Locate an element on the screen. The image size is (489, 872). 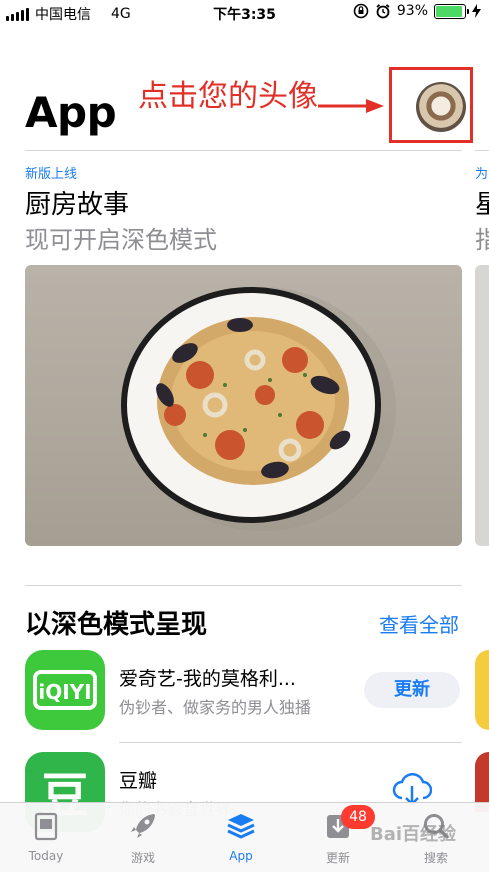
tab-label: Today is located at coordinates (46, 856).